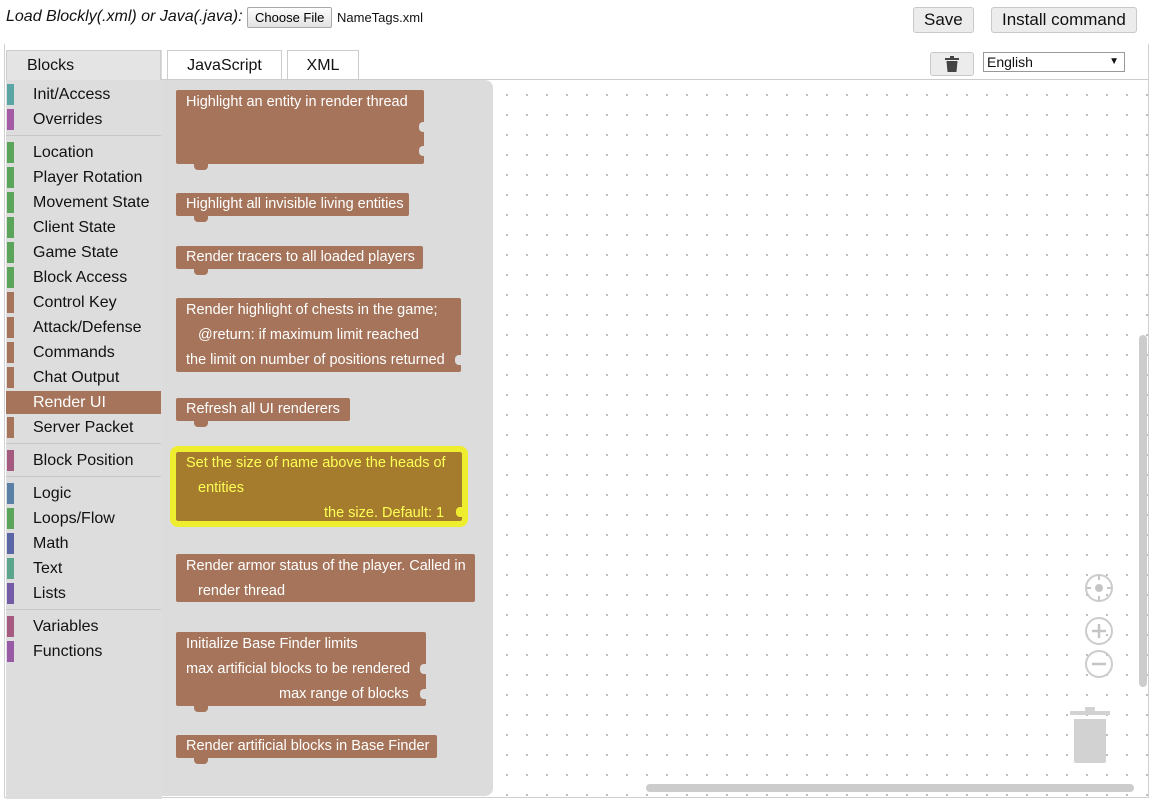 This screenshot has height=802, width=1155. Describe the element at coordinates (83, 543) in the screenshot. I see `toolbox-item-math: Math` at that location.